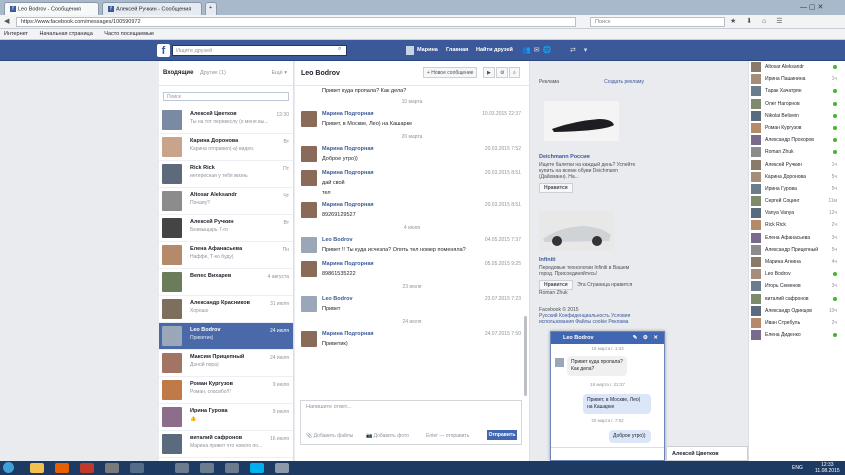 The height and width of the screenshot is (475, 845). Describe the element at coordinates (447, 436) in the screenshot. I see `enter-to-send-checkbox: Enter — отправить` at that location.